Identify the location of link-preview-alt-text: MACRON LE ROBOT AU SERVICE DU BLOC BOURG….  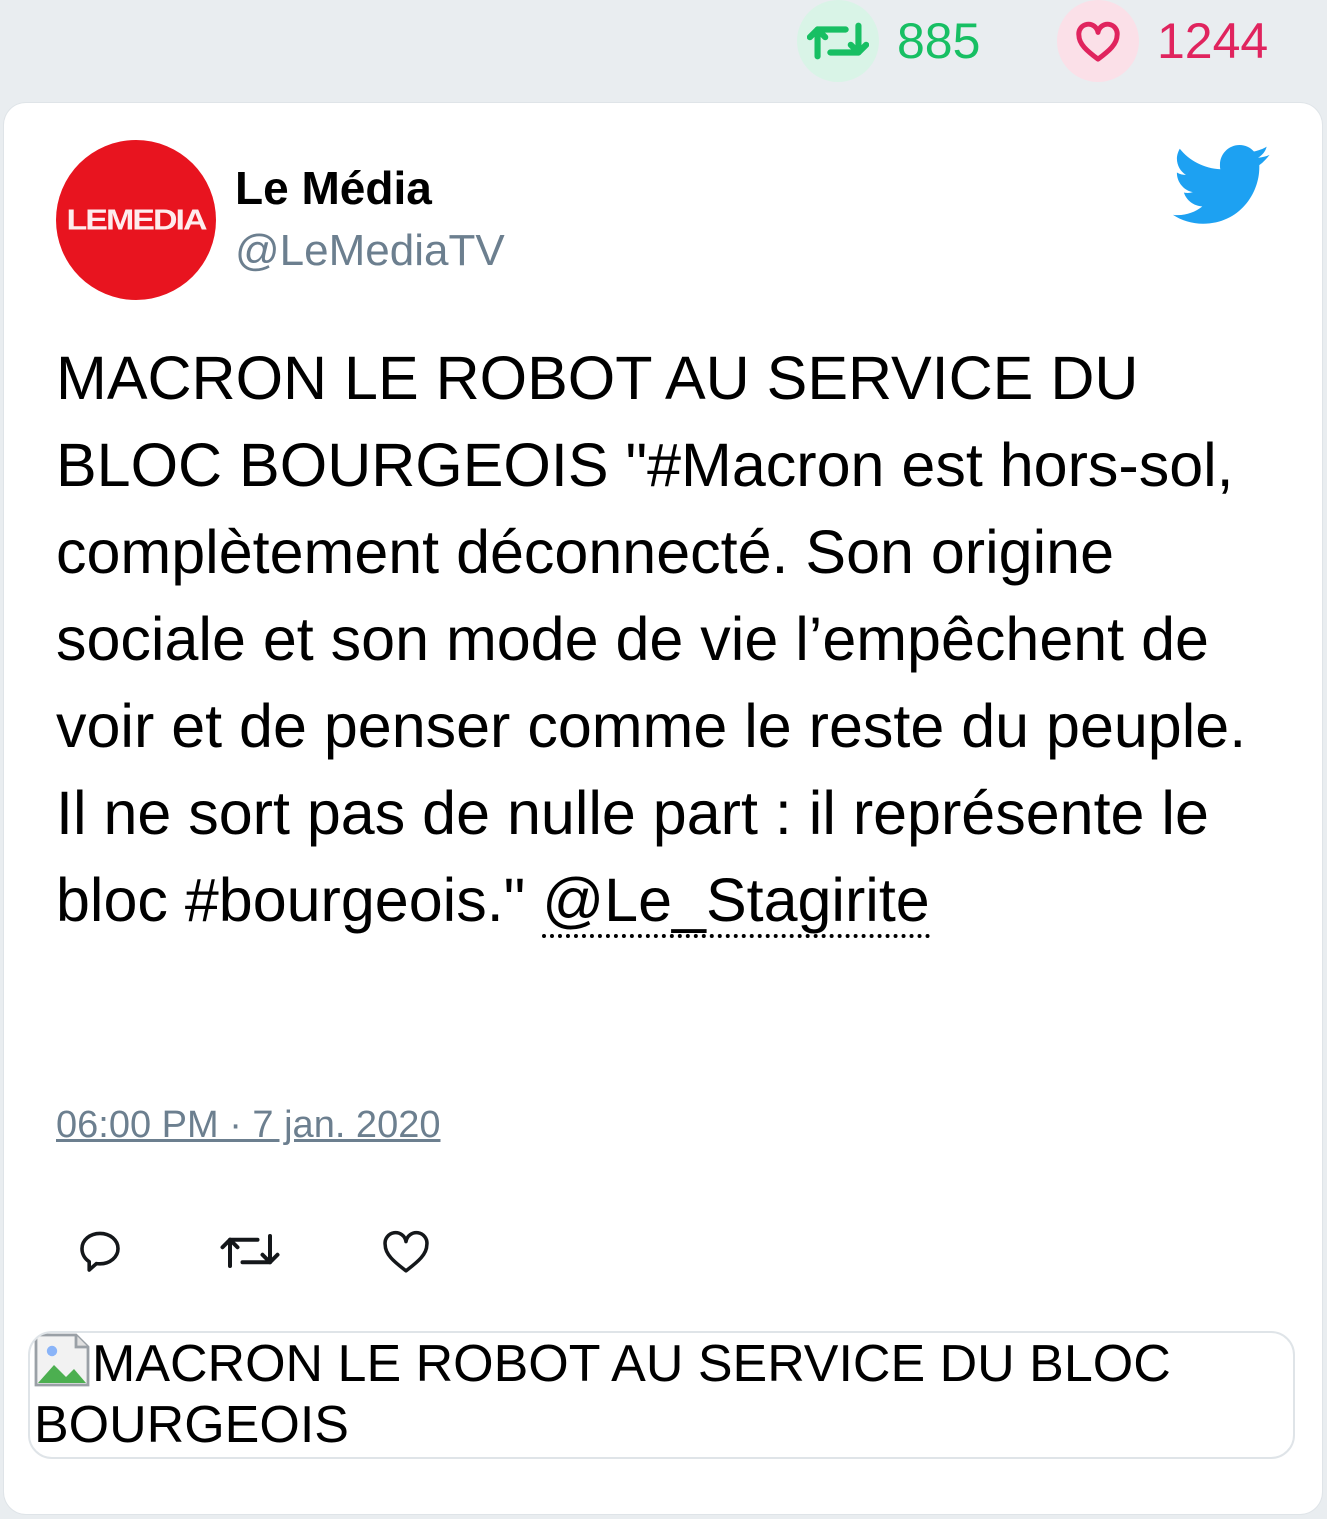
(654, 1394).